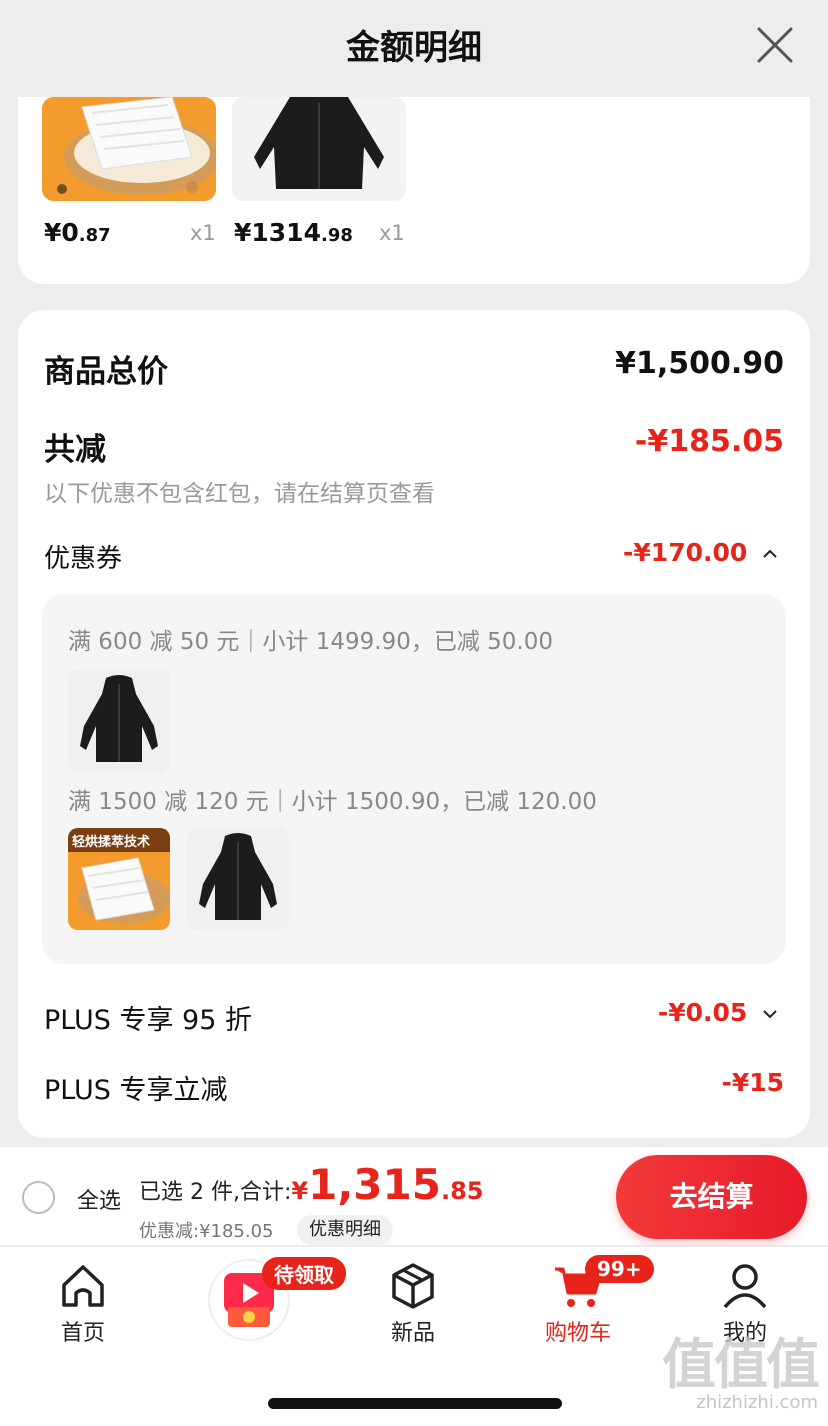  What do you see at coordinates (270, 1300) in the screenshot?
I see `tab-promo: 待领取` at bounding box center [270, 1300].